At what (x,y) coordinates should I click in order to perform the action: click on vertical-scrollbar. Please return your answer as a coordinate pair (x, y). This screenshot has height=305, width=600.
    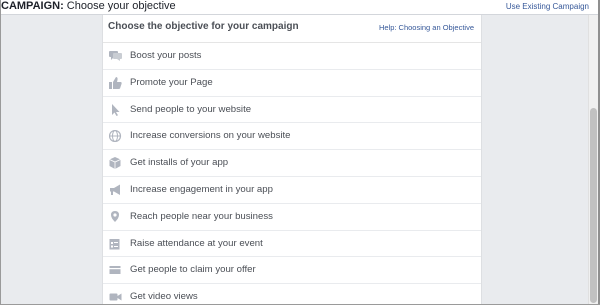
    Looking at the image, I should click on (593, 159).